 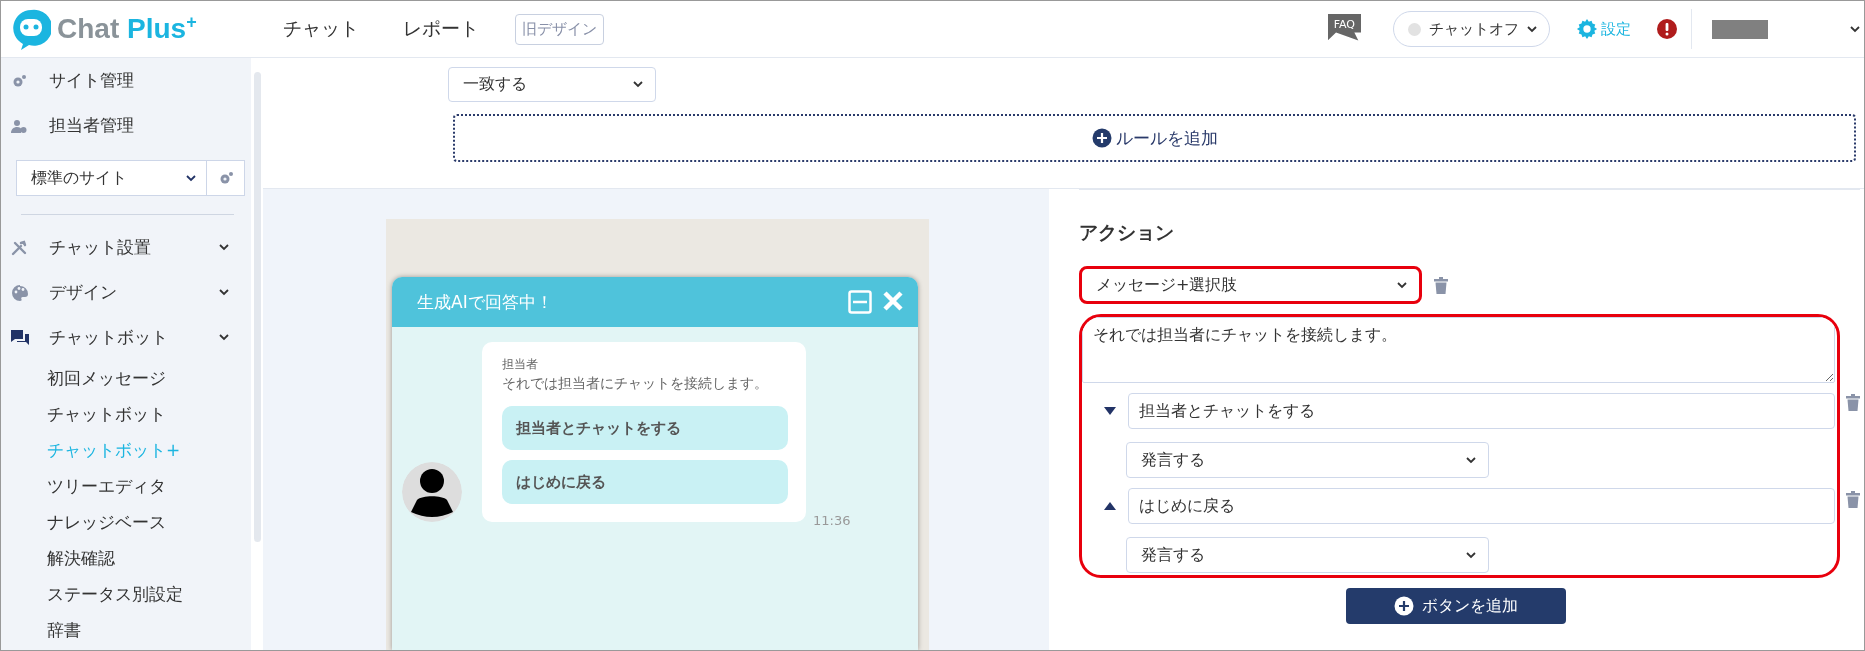 I want to click on user-gear-icon, so click(x=19, y=125).